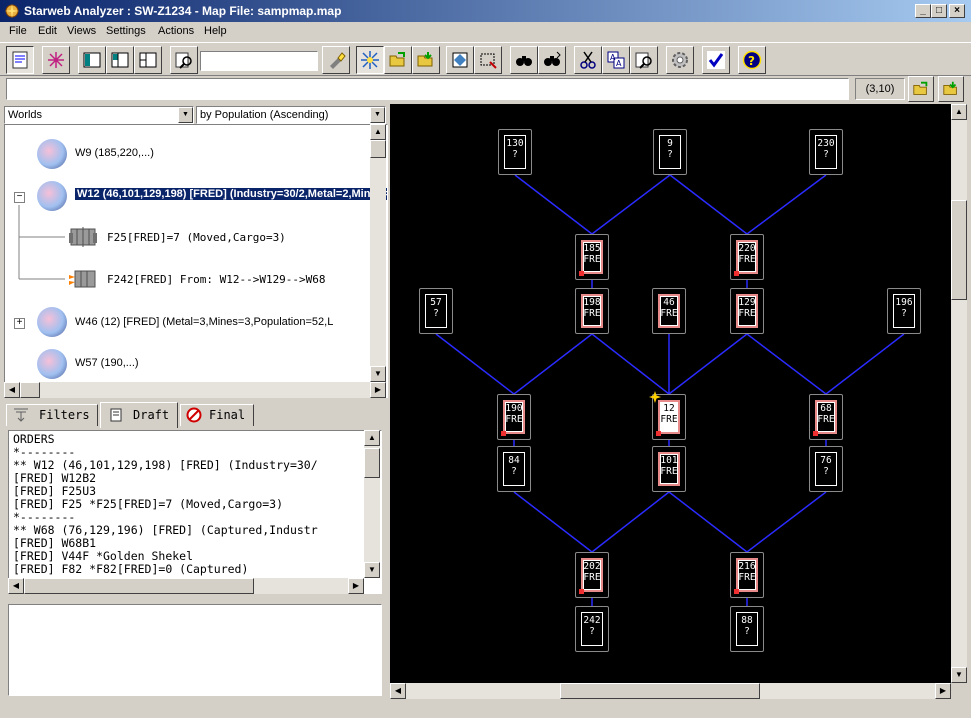 This screenshot has height=718, width=971. What do you see at coordinates (951, 89) in the screenshot?
I see `folder-down-button` at bounding box center [951, 89].